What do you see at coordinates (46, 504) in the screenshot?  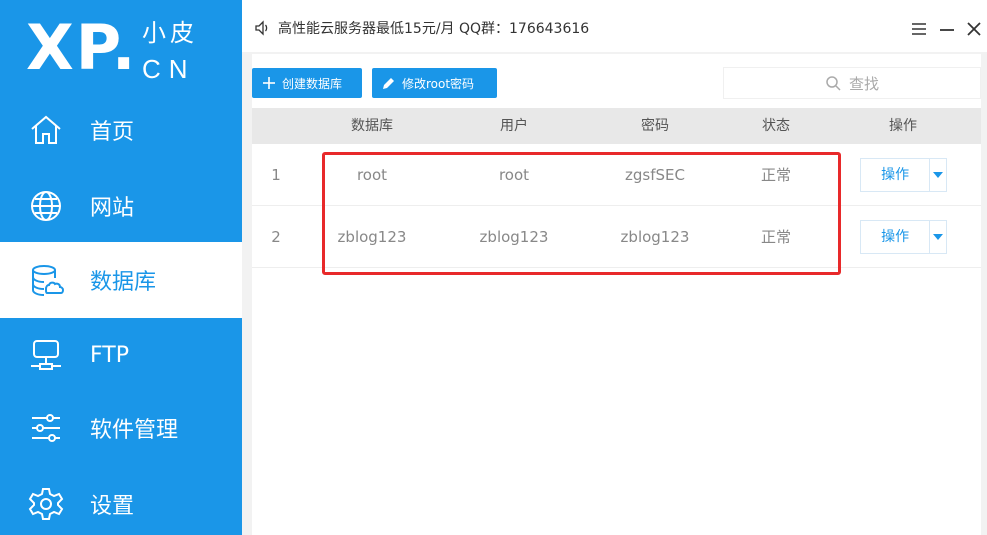 I see `gear-icon` at bounding box center [46, 504].